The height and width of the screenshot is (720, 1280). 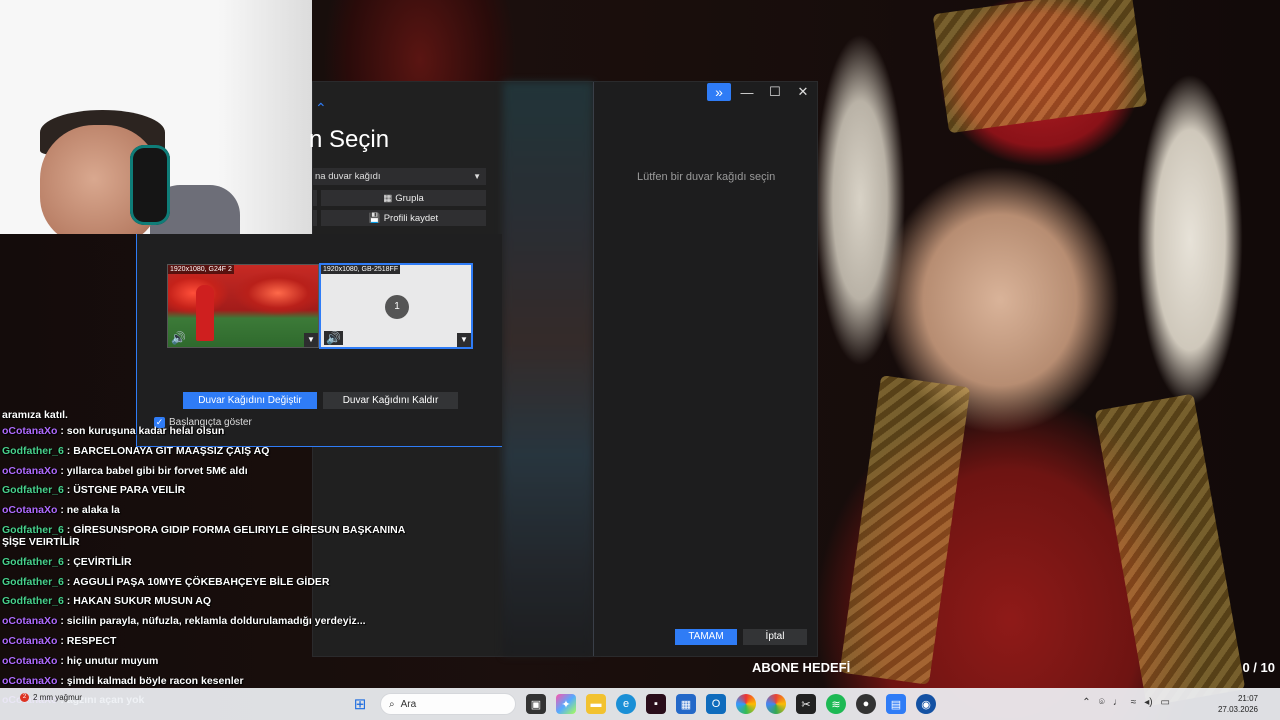 I want to click on chat-text: yıllarca babel gibi bir forvet 5M€ aldı, so click(x=157, y=470).